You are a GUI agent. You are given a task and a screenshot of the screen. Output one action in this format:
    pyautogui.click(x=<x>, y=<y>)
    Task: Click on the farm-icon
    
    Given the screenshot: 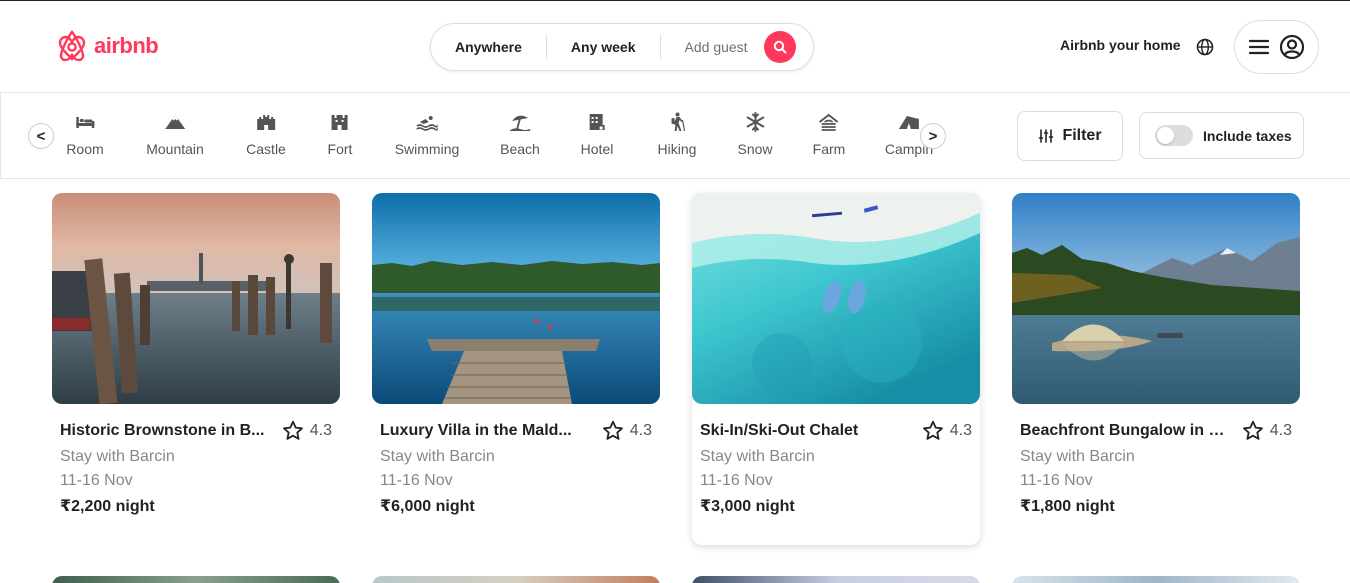 What is the action you would take?
    pyautogui.click(x=829, y=122)
    